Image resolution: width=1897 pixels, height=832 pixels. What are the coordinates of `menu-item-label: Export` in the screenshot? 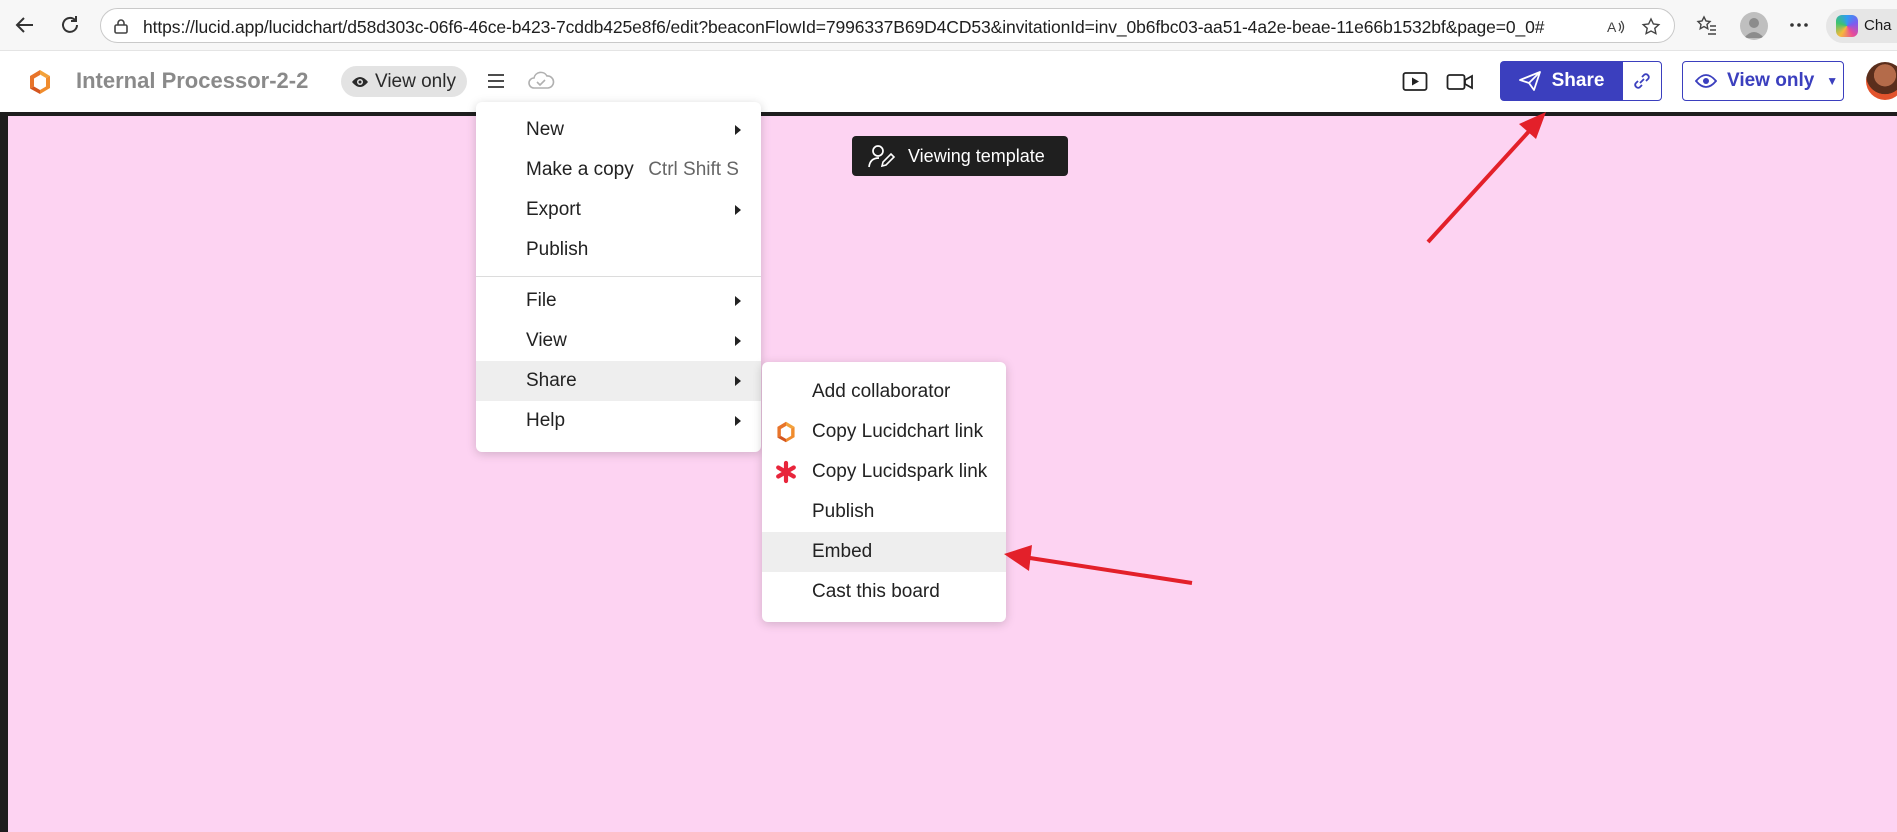 It's located at (553, 209).